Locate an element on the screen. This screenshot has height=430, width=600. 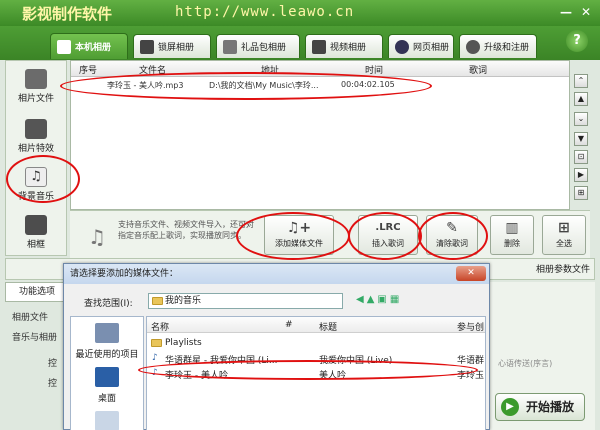
dialog-title: 请选择要添加的媒体文件： ✕ is located at coordinates (276, 274).